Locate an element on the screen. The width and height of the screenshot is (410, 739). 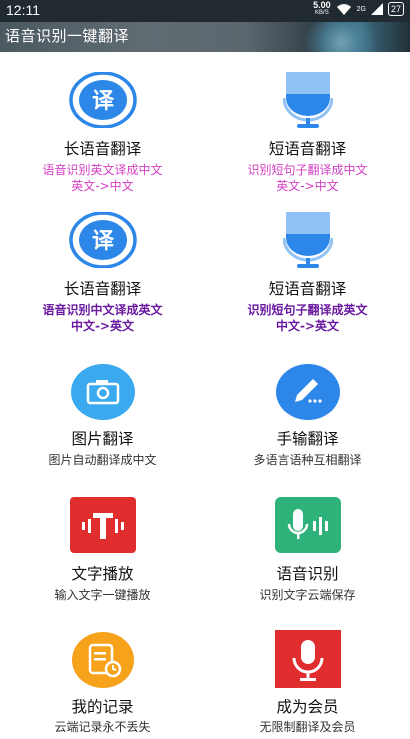
card-title: 成为会员 is located at coordinates (307, 707).